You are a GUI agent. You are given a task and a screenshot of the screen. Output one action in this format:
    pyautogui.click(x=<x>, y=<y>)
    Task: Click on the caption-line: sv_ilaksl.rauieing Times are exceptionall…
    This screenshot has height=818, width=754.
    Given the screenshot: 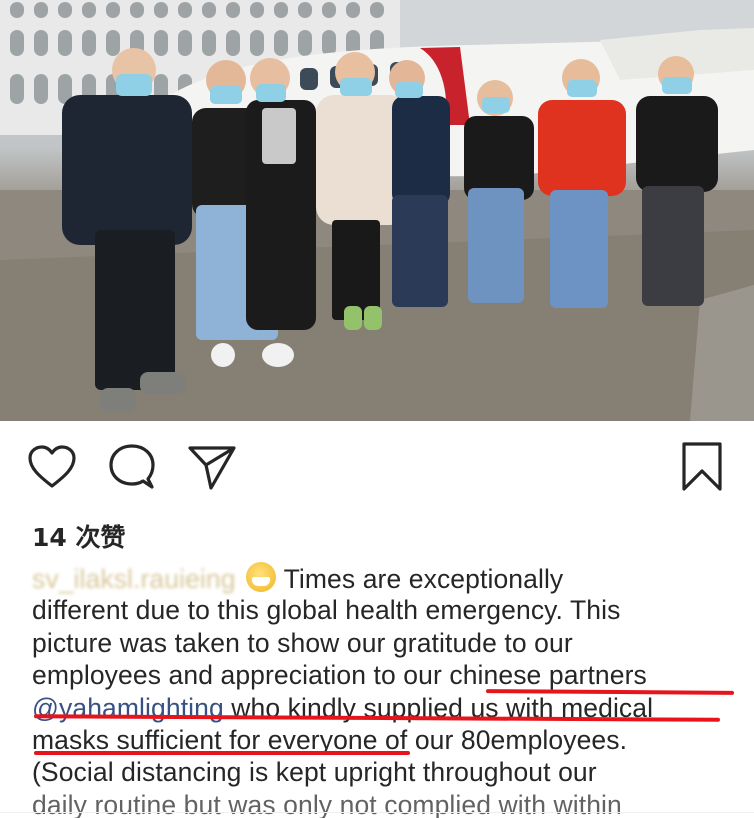 What is the action you would take?
    pyautogui.click(x=298, y=578)
    